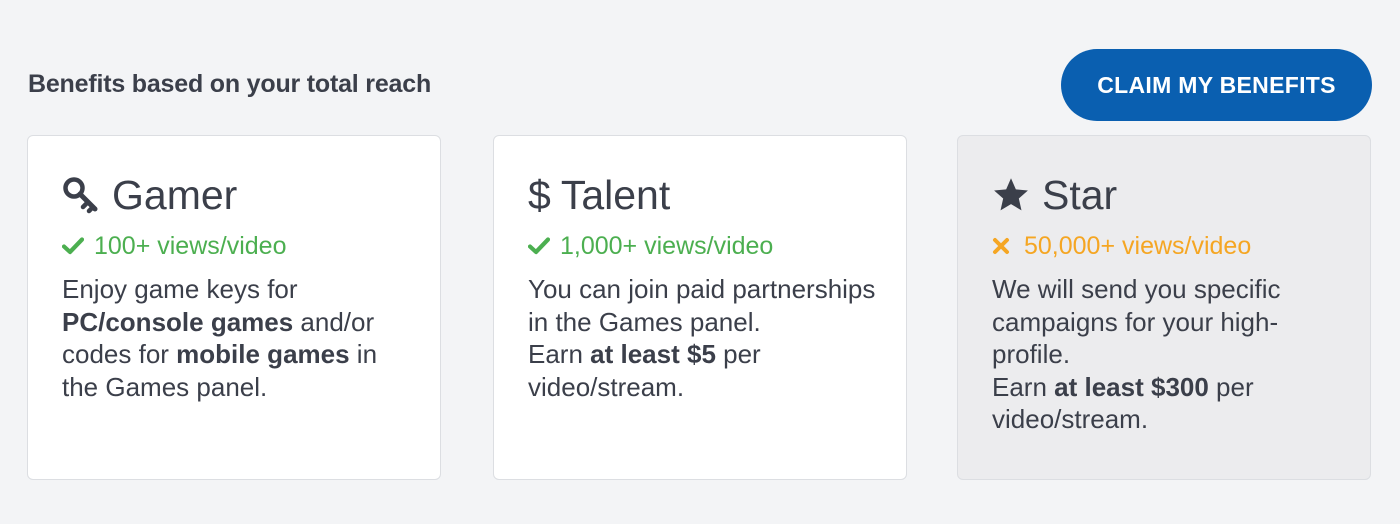  What do you see at coordinates (81, 195) in the screenshot?
I see `key-icon` at bounding box center [81, 195].